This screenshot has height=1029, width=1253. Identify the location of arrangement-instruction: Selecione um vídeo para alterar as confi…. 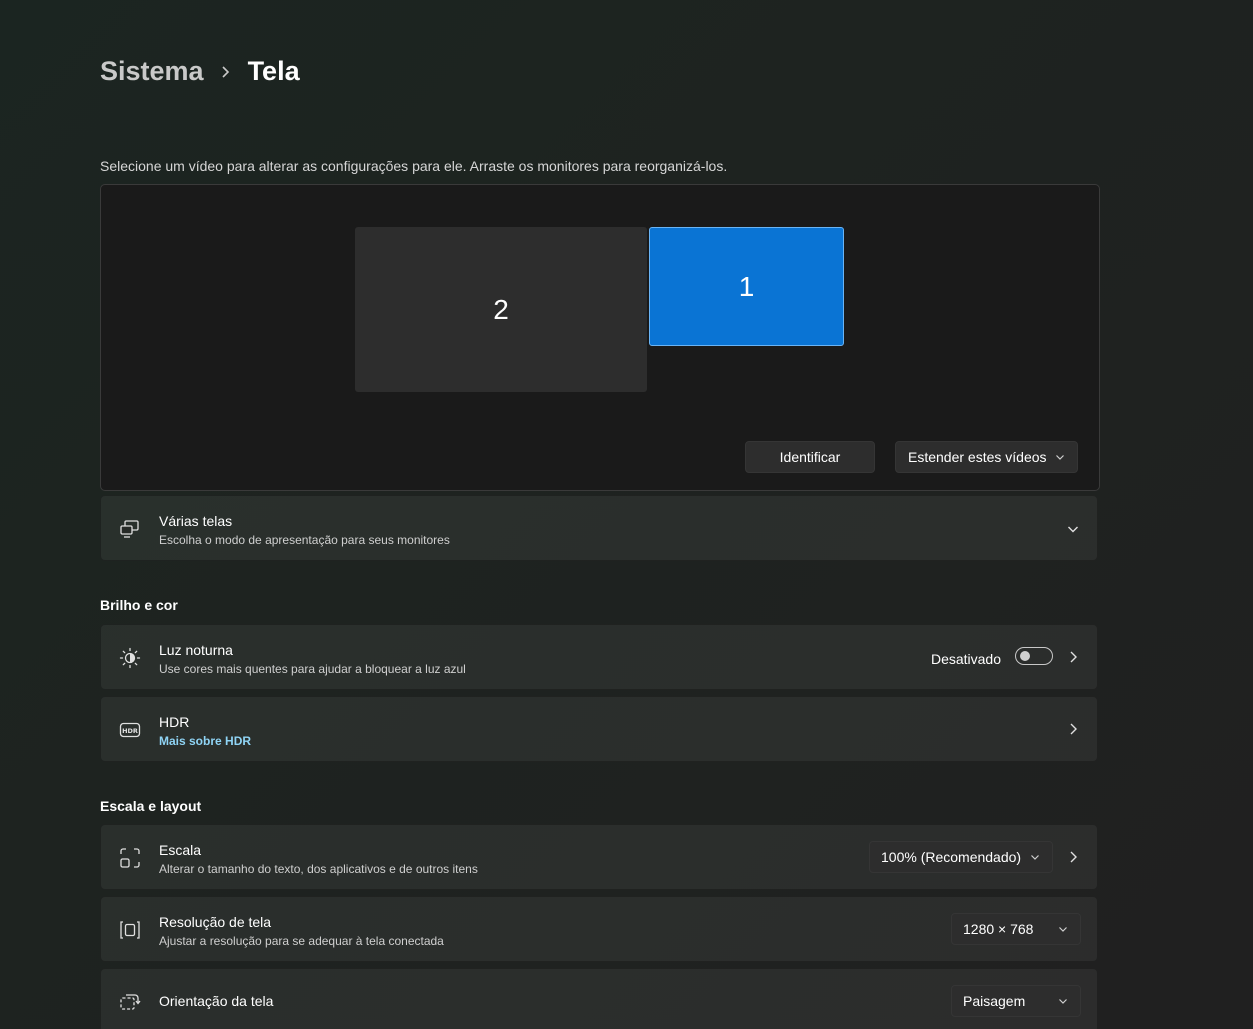
(414, 166).